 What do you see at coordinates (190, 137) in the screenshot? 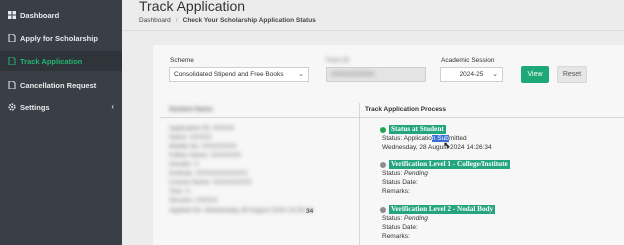
I see `detail-row: Name: XXXXX` at bounding box center [190, 137].